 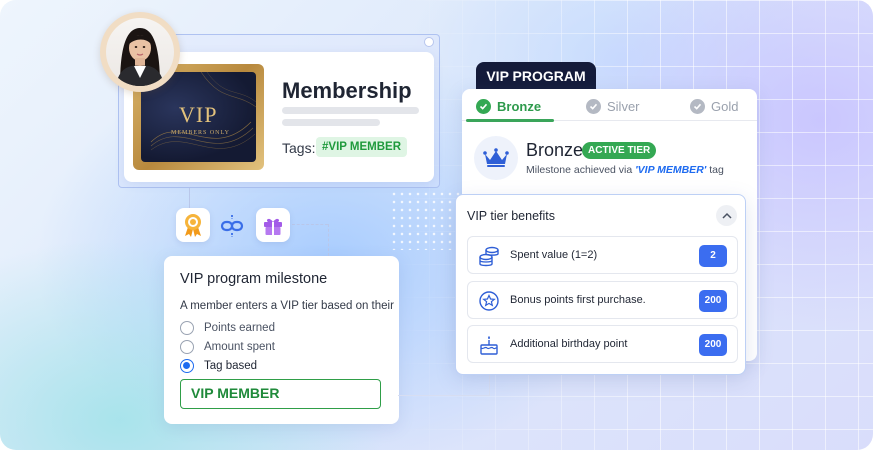 What do you see at coordinates (581, 170) in the screenshot?
I see `note-prefix: Milestone achieved via` at bounding box center [581, 170].